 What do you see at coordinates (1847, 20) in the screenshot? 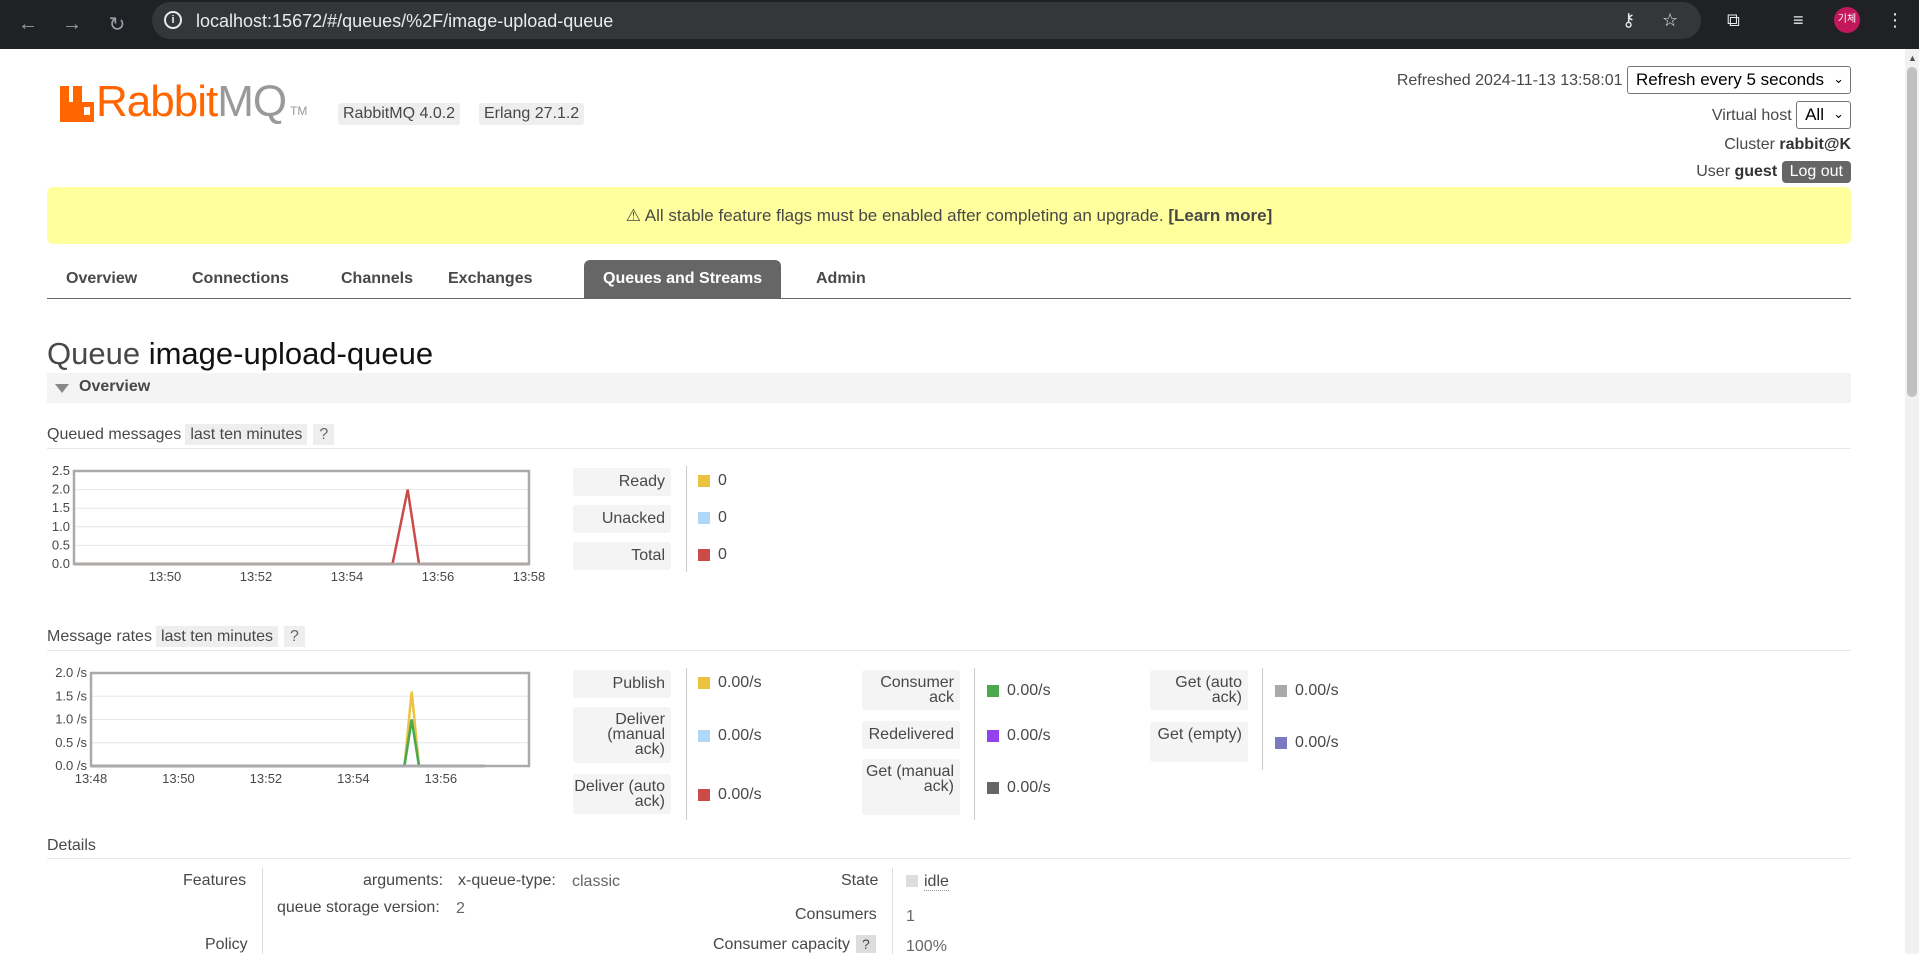
I see `profile-avatar: 기체` at bounding box center [1847, 20].